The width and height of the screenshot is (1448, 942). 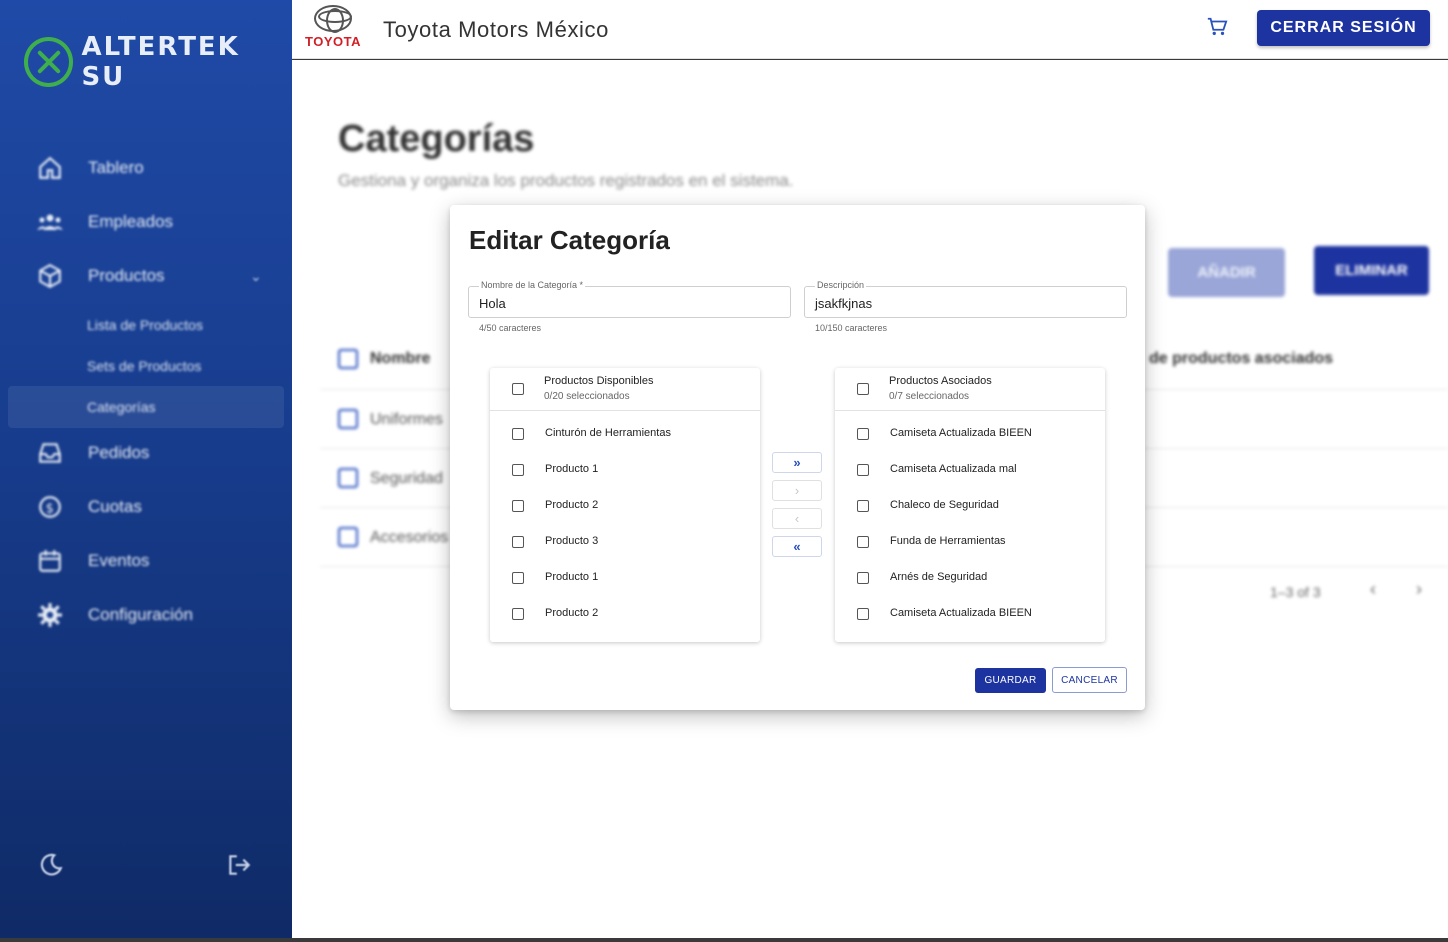 I want to click on list-item: Funda de Herramientas, so click(x=970, y=542).